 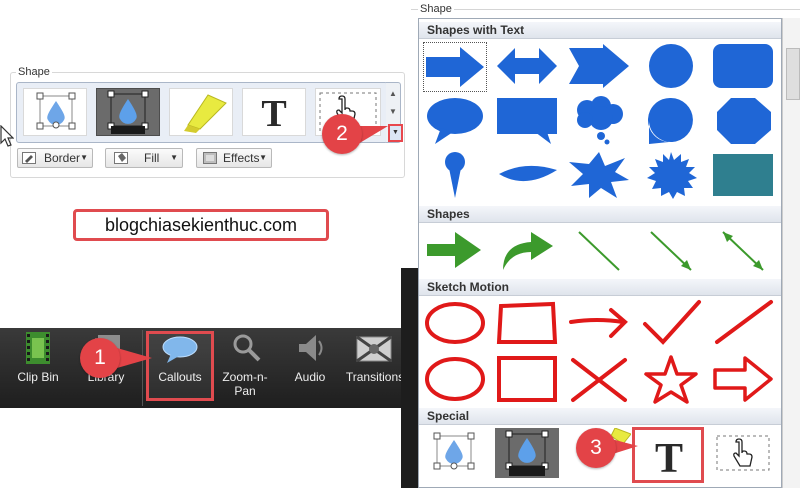 What do you see at coordinates (743, 323) in the screenshot?
I see `sketch-line` at bounding box center [743, 323].